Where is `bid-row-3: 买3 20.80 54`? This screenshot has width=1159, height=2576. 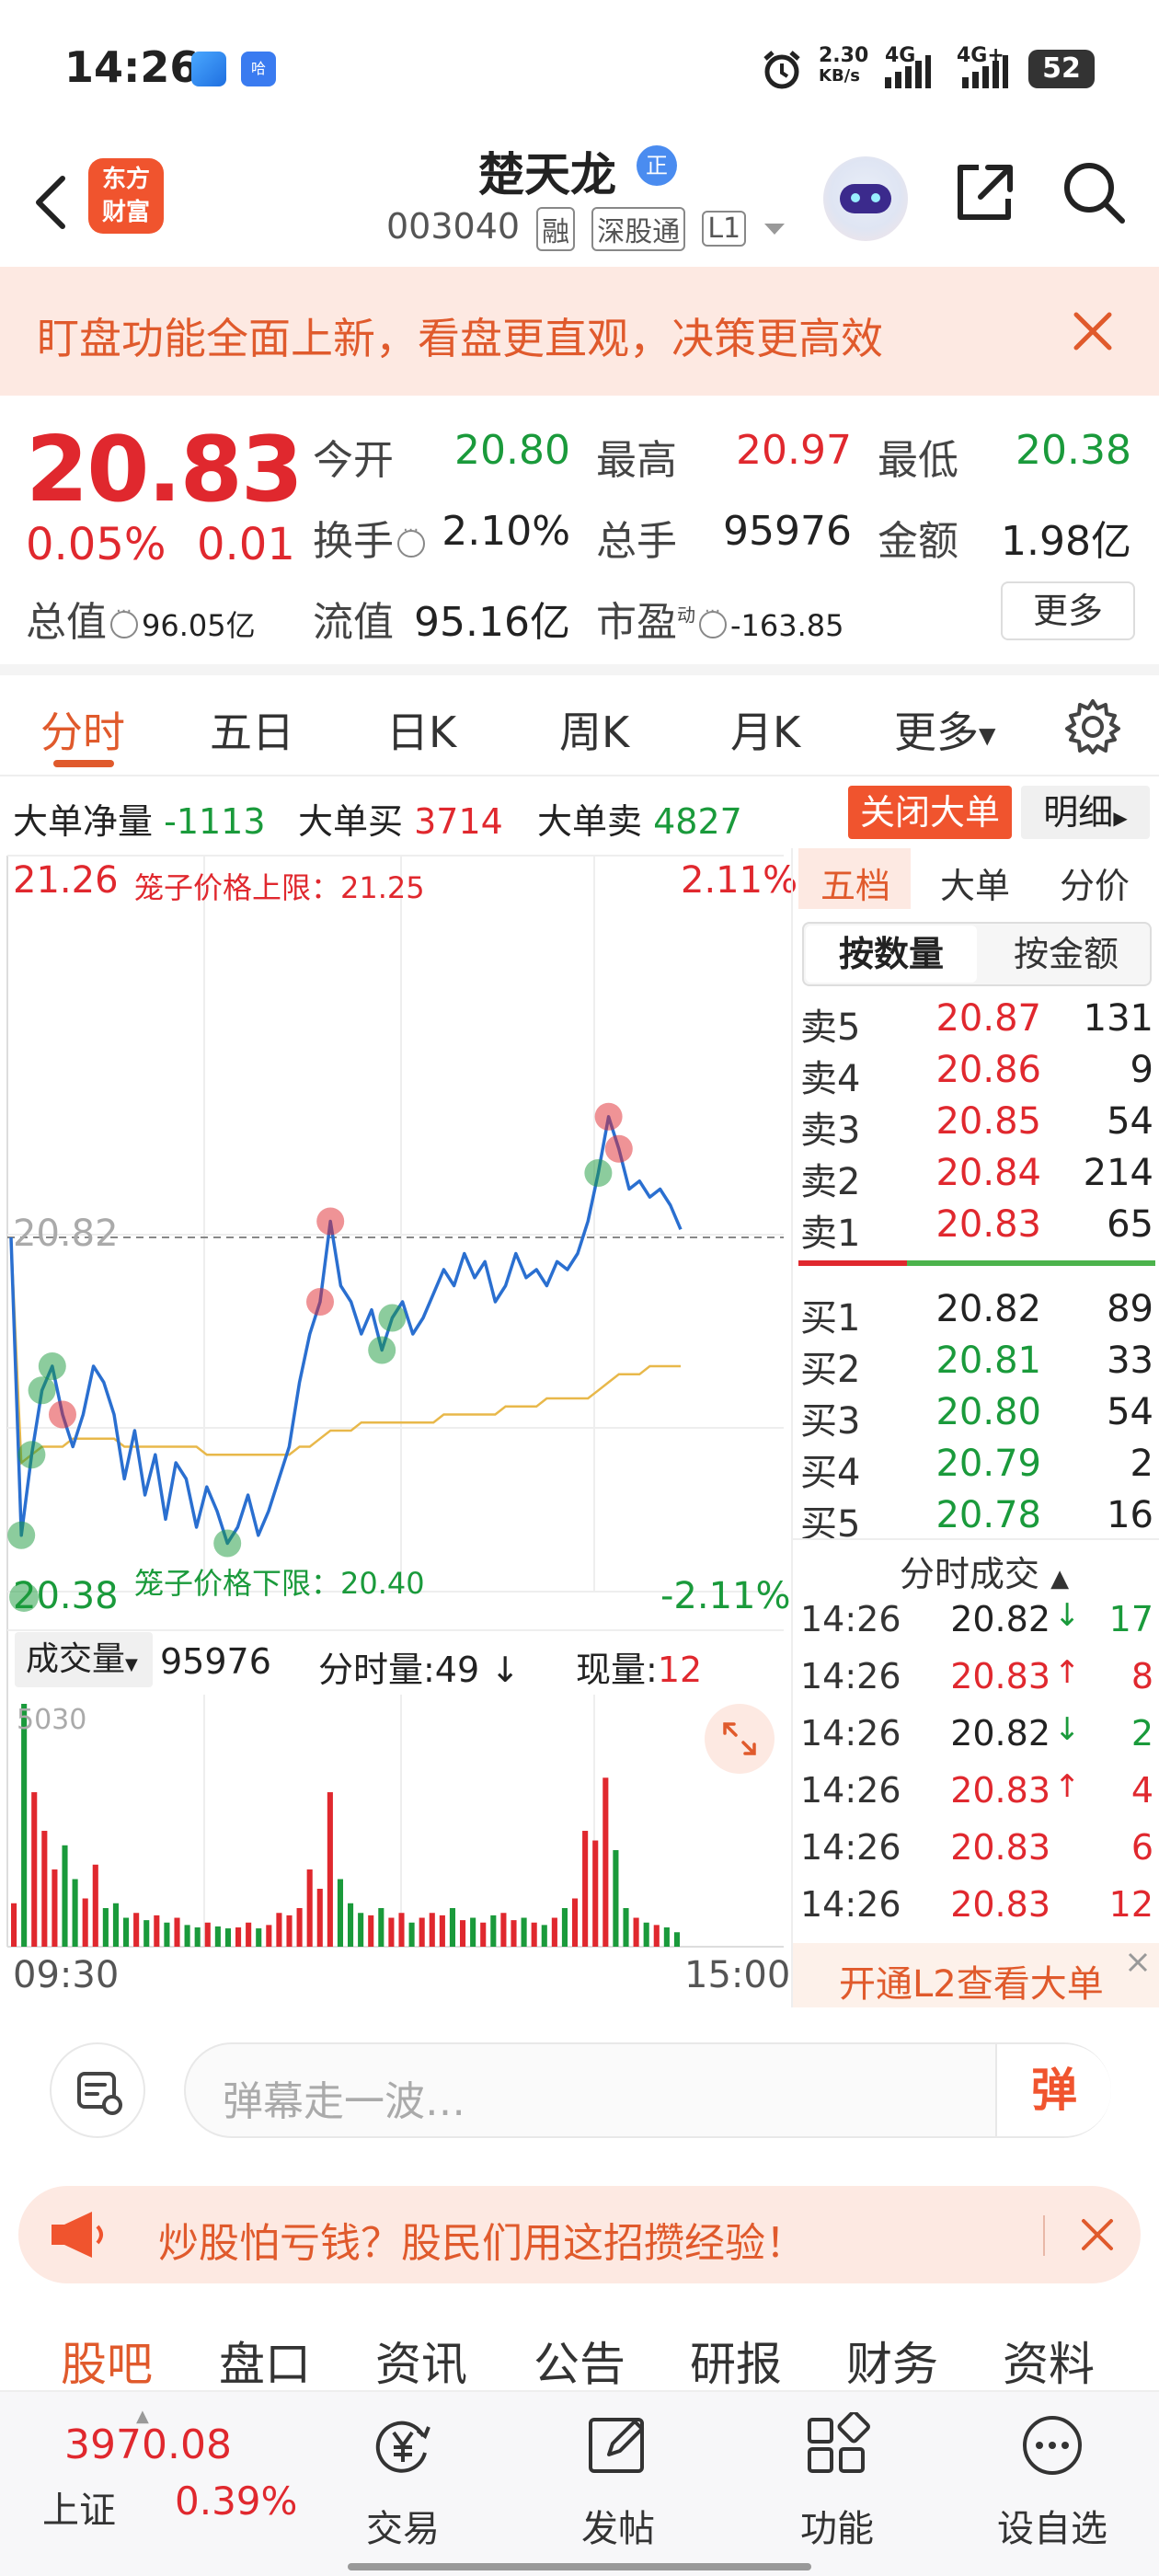 bid-row-3: 买3 20.80 54 is located at coordinates (976, 1415).